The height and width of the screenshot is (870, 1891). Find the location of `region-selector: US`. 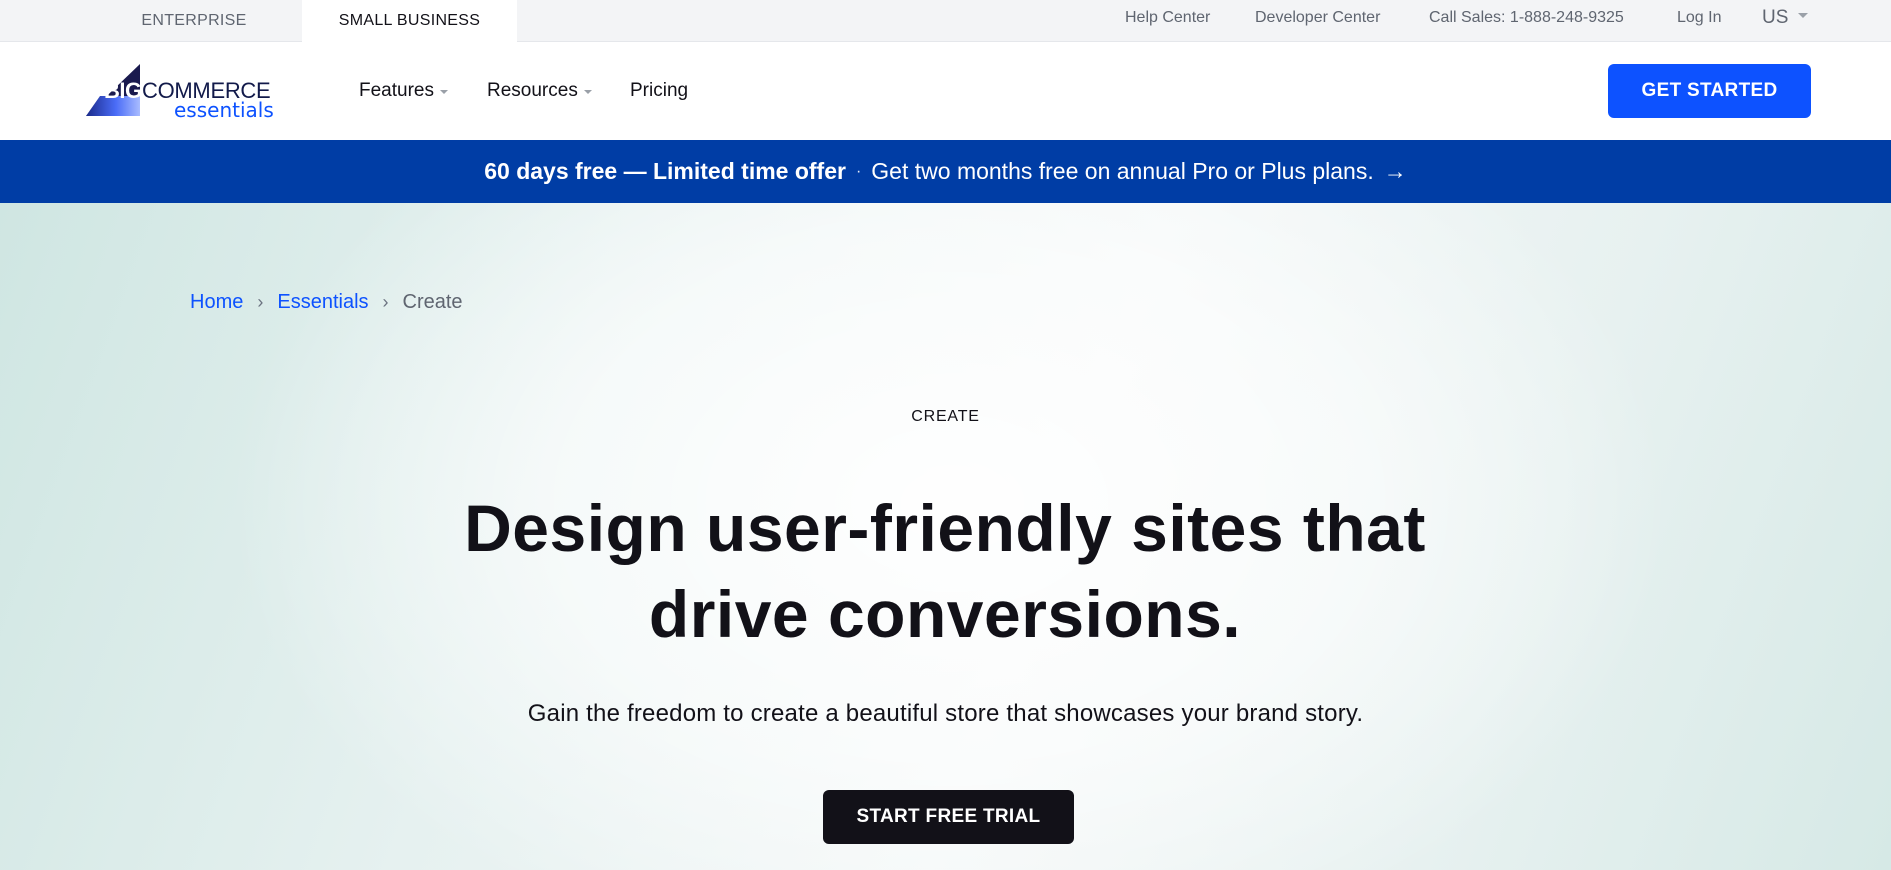

region-selector: US is located at coordinates (1785, 18).